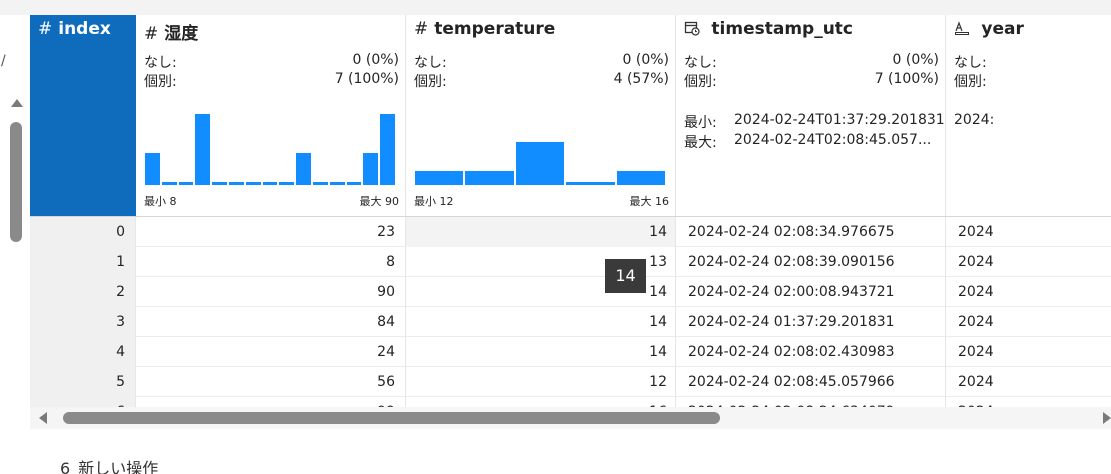 This screenshot has width=1111, height=474. I want to click on footer: 6 新しい操作, so click(555, 451).